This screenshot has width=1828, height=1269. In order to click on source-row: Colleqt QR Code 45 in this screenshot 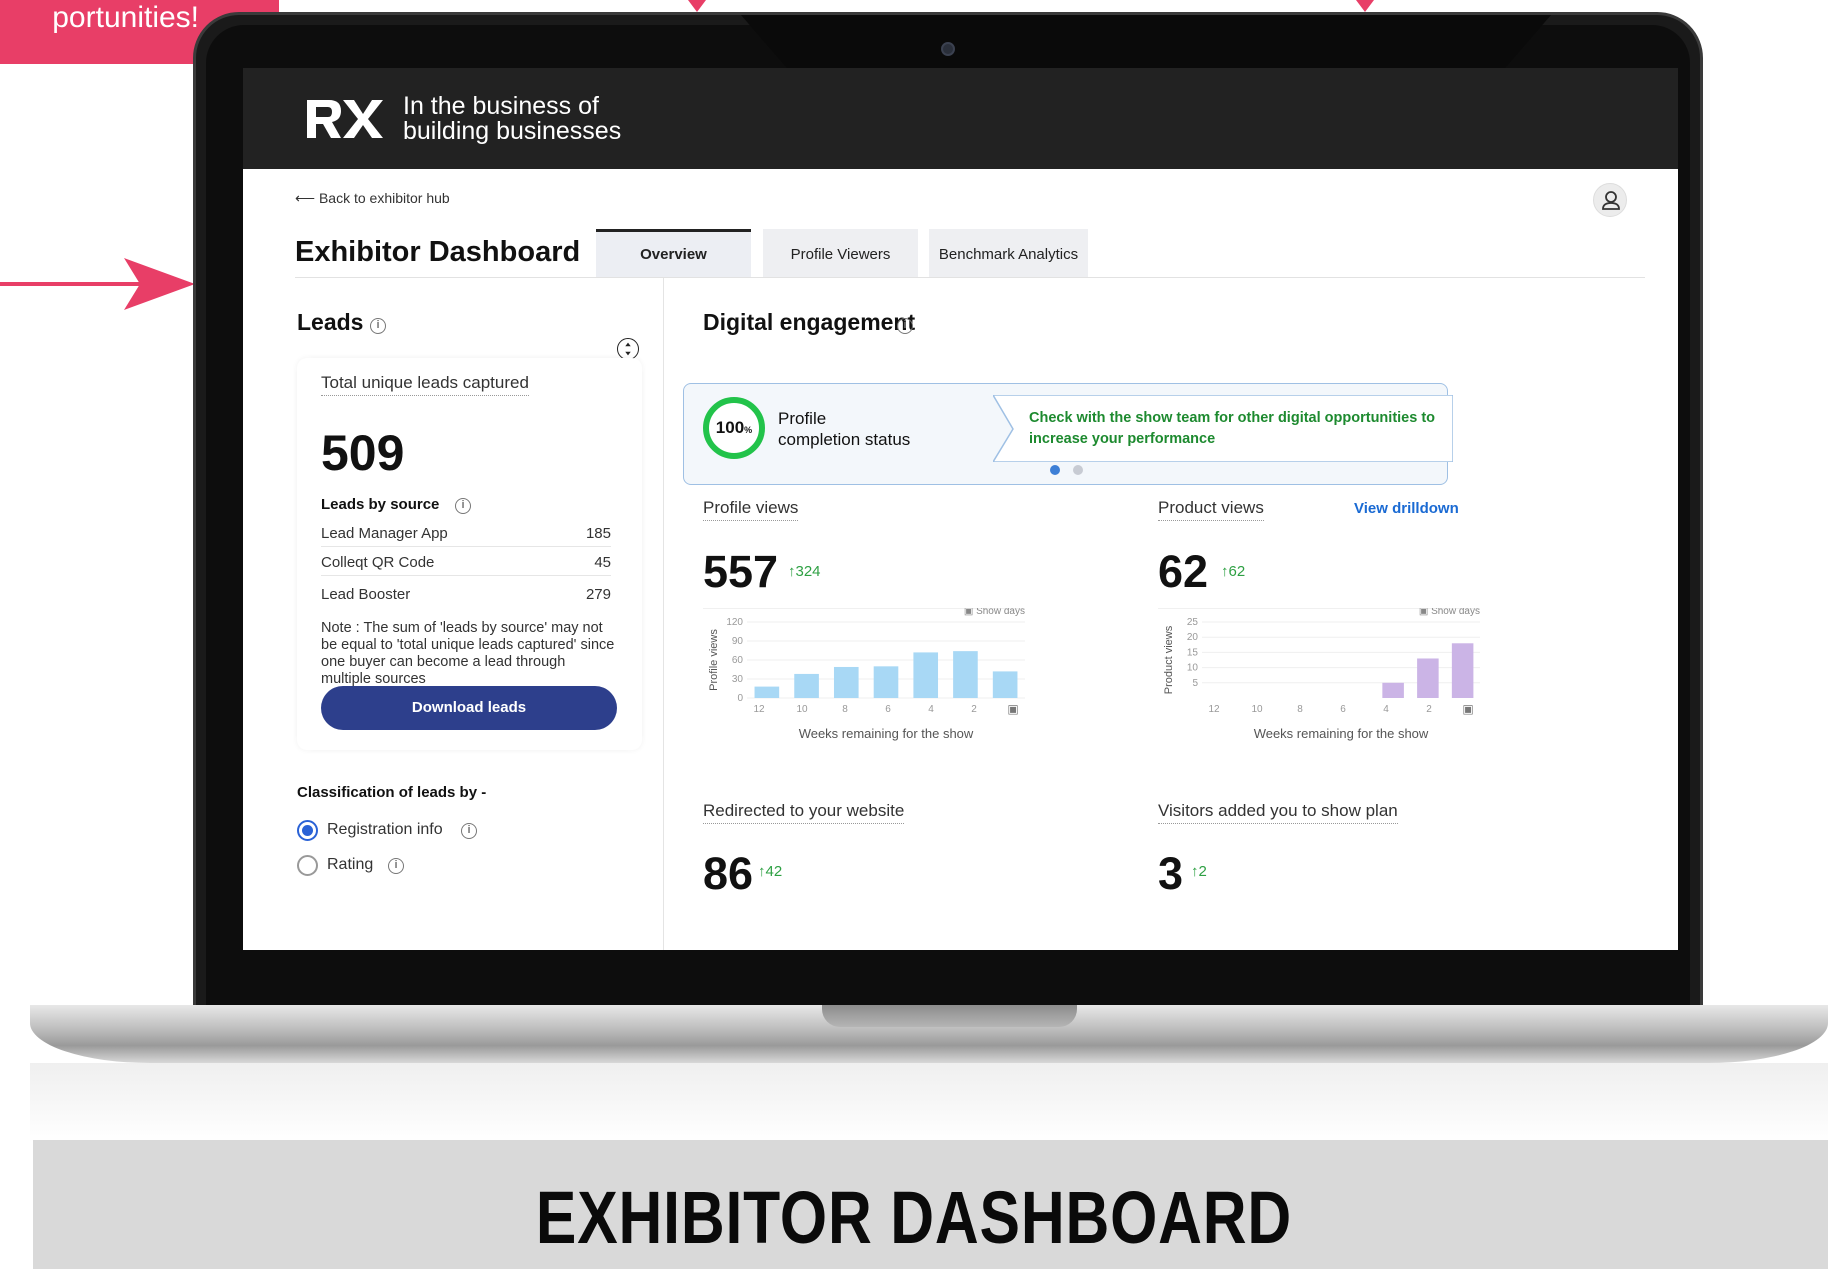, I will do `click(466, 565)`.